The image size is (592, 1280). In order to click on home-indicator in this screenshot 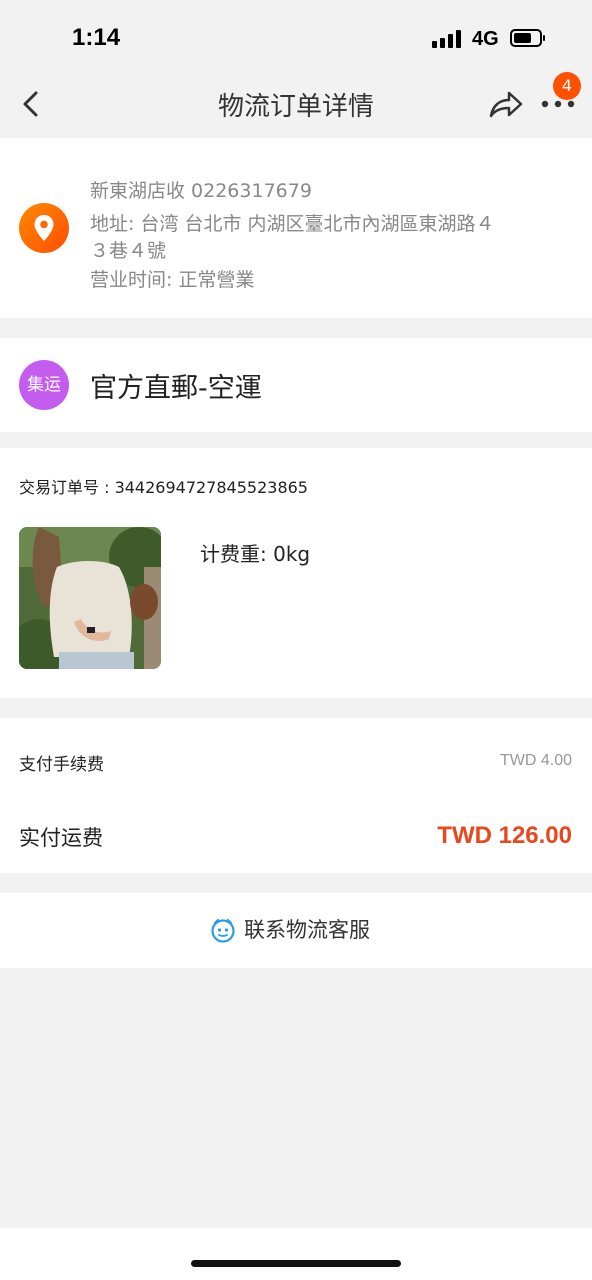, I will do `click(296, 1263)`.